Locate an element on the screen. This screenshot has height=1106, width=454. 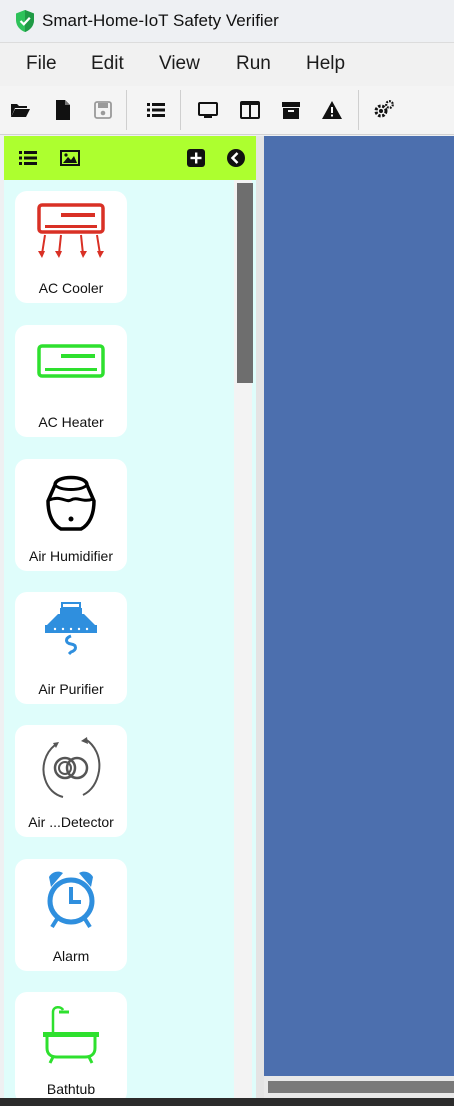
menu-view: View is located at coordinates (179, 64).